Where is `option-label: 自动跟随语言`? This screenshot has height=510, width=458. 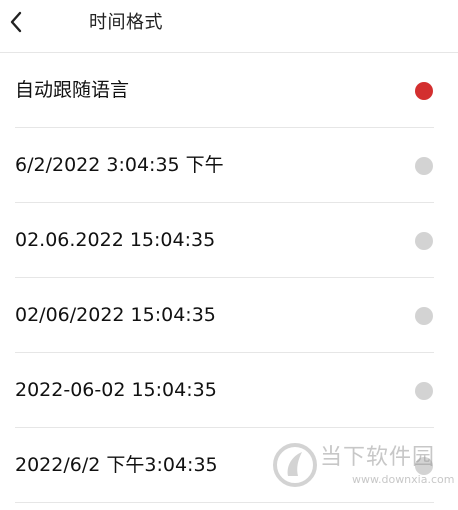 option-label: 自动跟随语言 is located at coordinates (72, 90).